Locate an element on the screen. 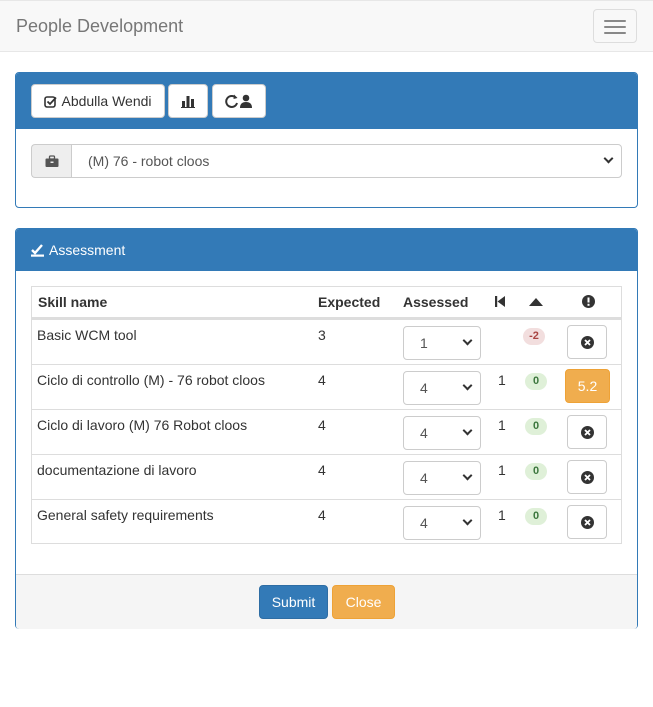 This screenshot has height=707, width=653. table-row: documentazione di lavoro 4 4 1 0 is located at coordinates (326, 476).